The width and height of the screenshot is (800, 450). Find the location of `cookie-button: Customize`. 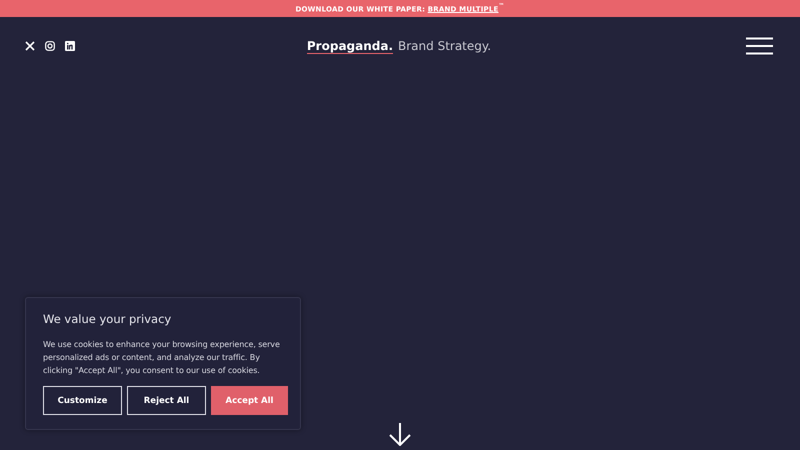

cookie-button: Customize is located at coordinates (82, 400).